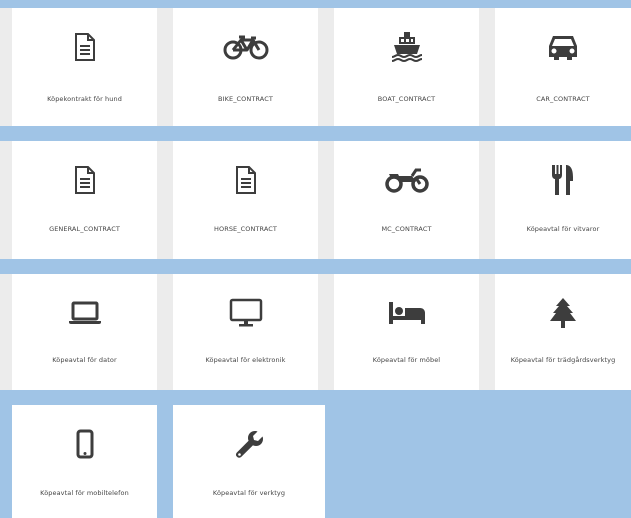  I want to click on contract-tile: Köpeavtal för dator, so click(84, 332).